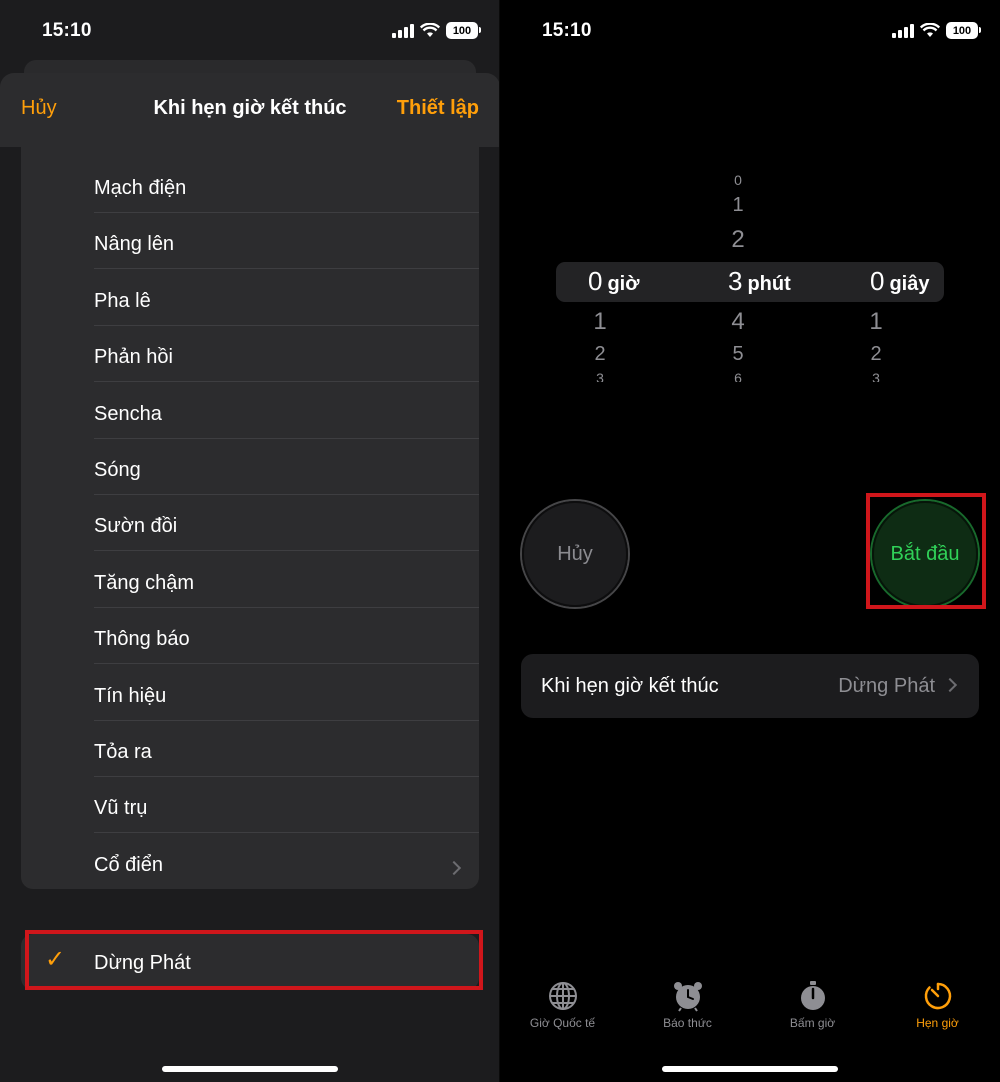 The image size is (1000, 1082). I want to click on tone-label: Sencha, so click(128, 413).